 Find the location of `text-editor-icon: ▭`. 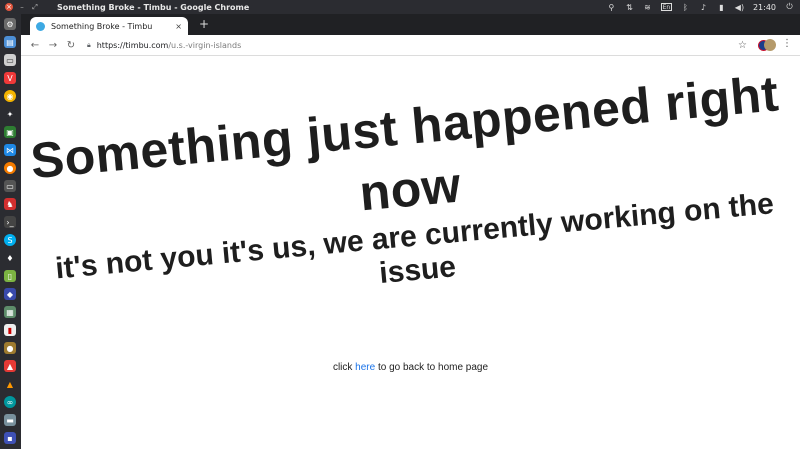

text-editor-icon: ▭ is located at coordinates (10, 60).